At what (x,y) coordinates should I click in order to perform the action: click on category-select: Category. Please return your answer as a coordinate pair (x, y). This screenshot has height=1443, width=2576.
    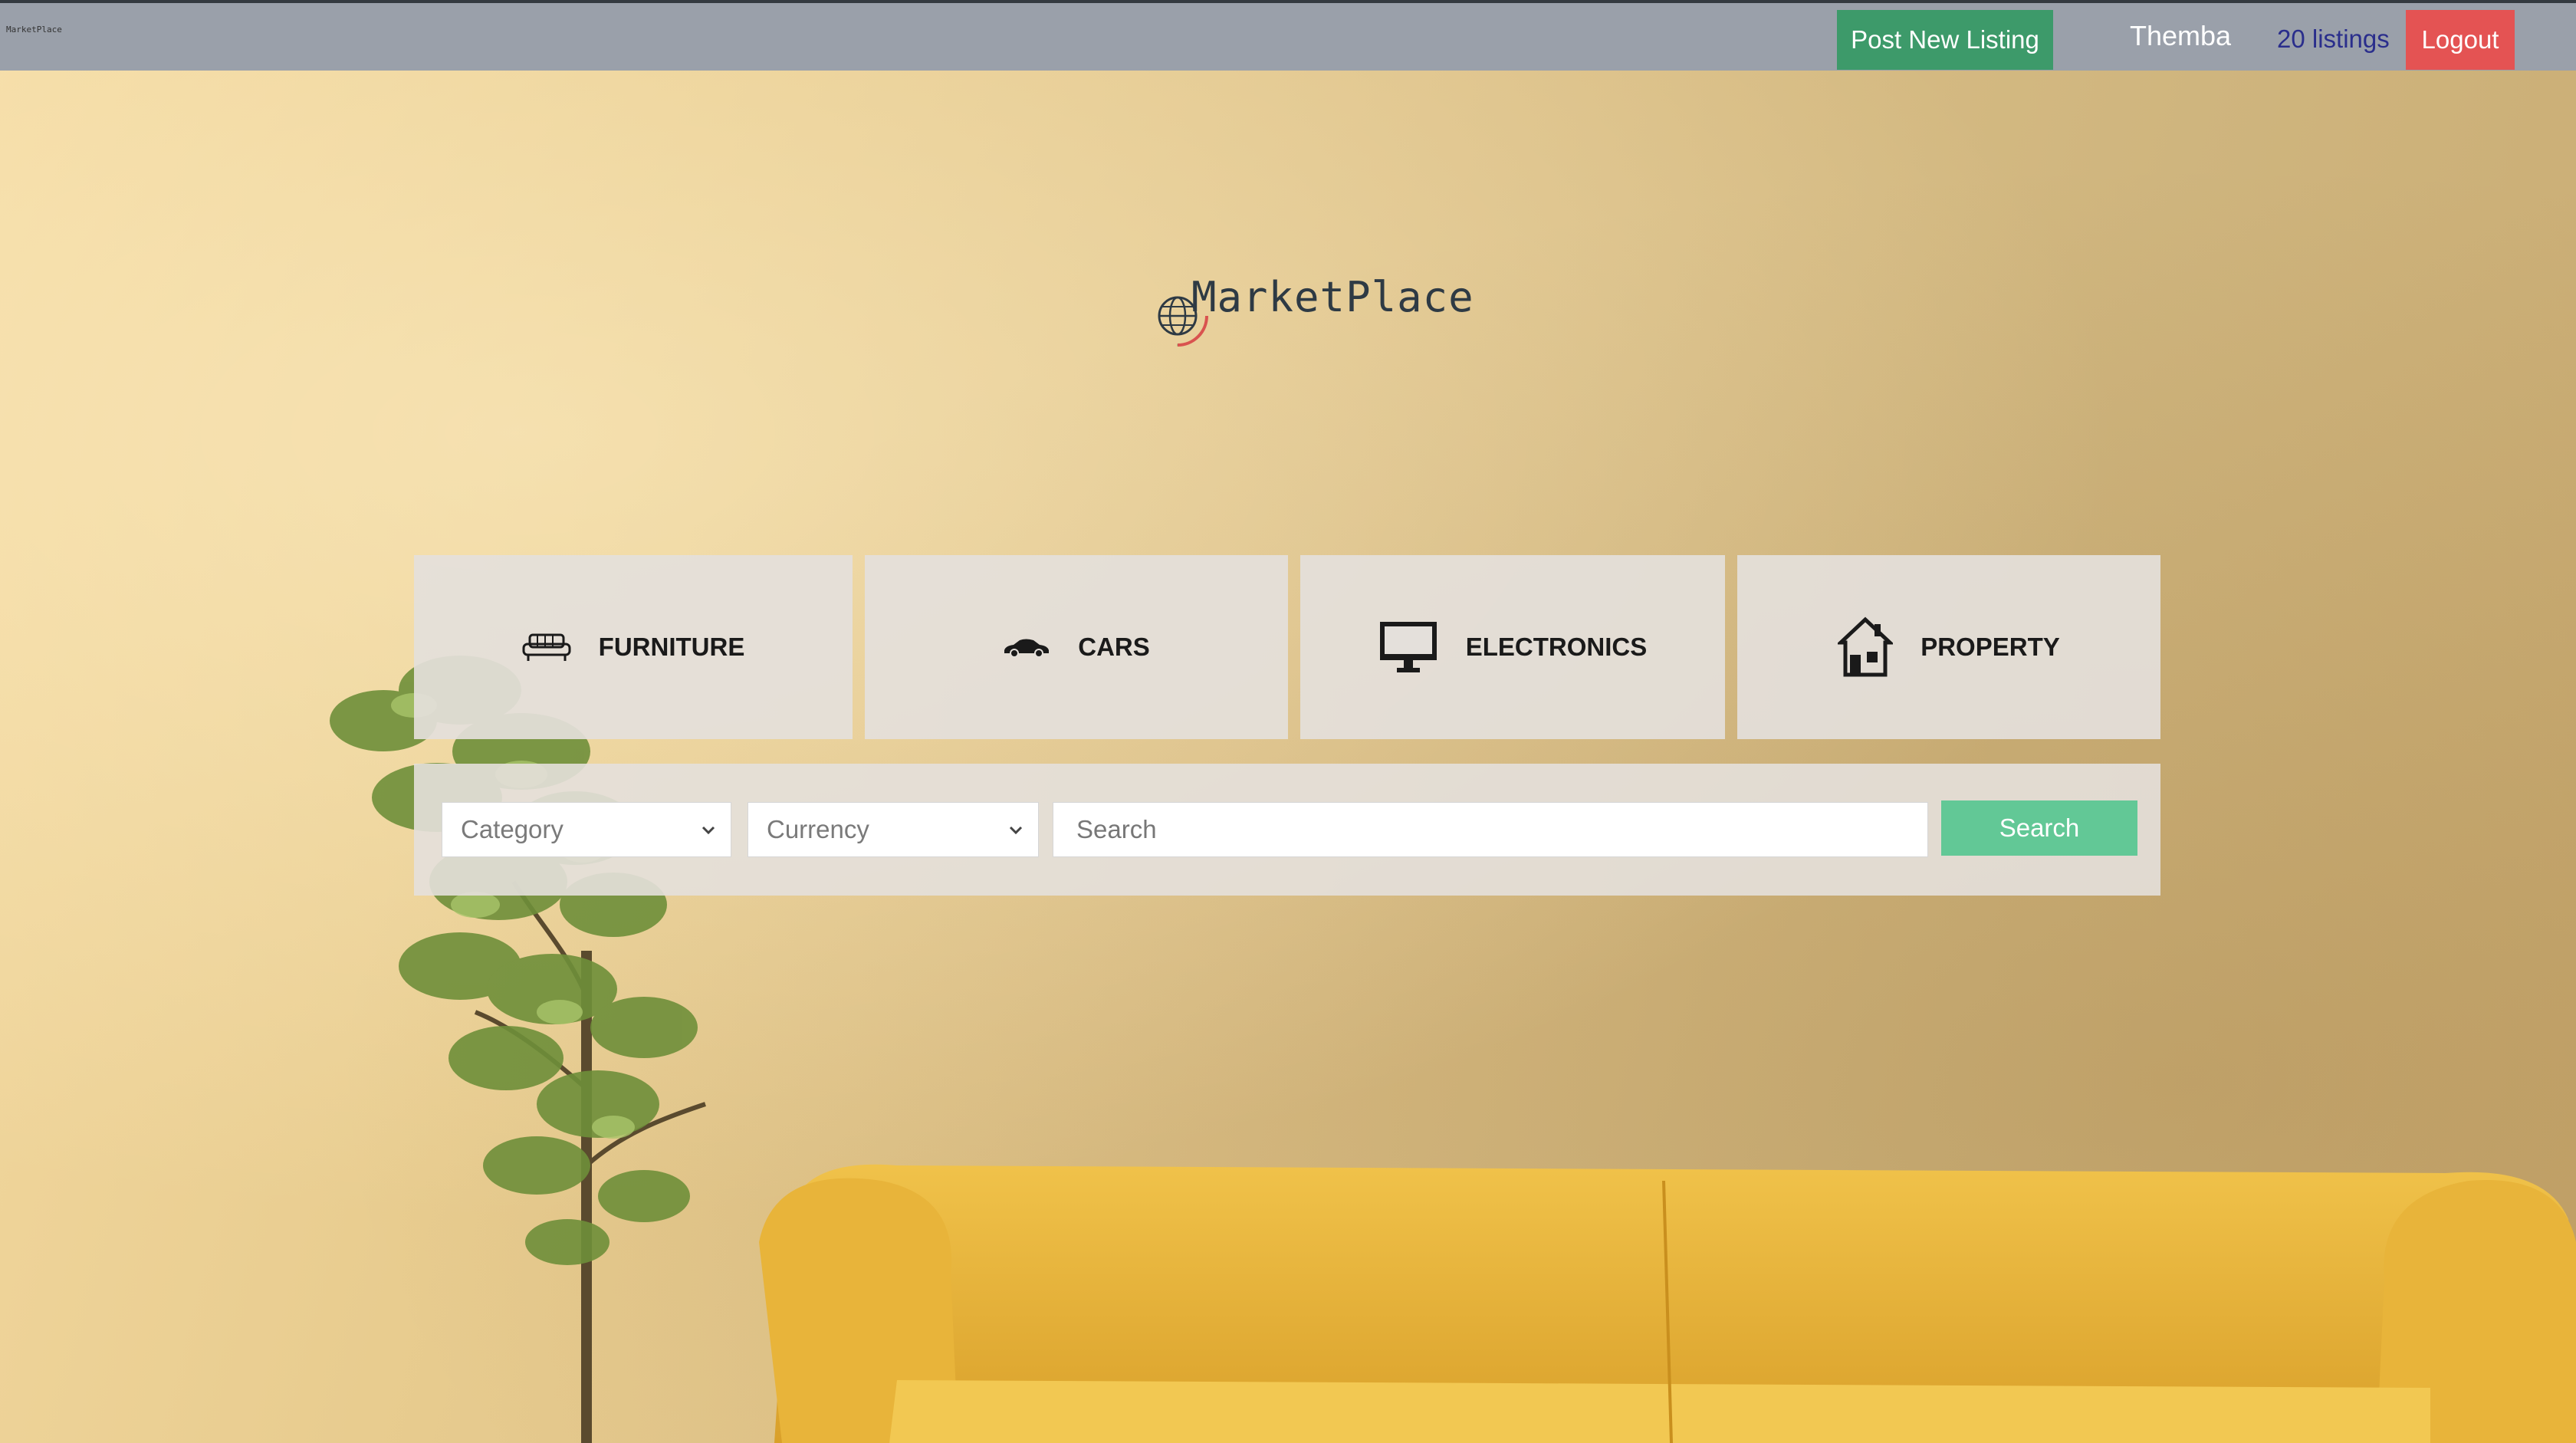
    Looking at the image, I should click on (586, 830).